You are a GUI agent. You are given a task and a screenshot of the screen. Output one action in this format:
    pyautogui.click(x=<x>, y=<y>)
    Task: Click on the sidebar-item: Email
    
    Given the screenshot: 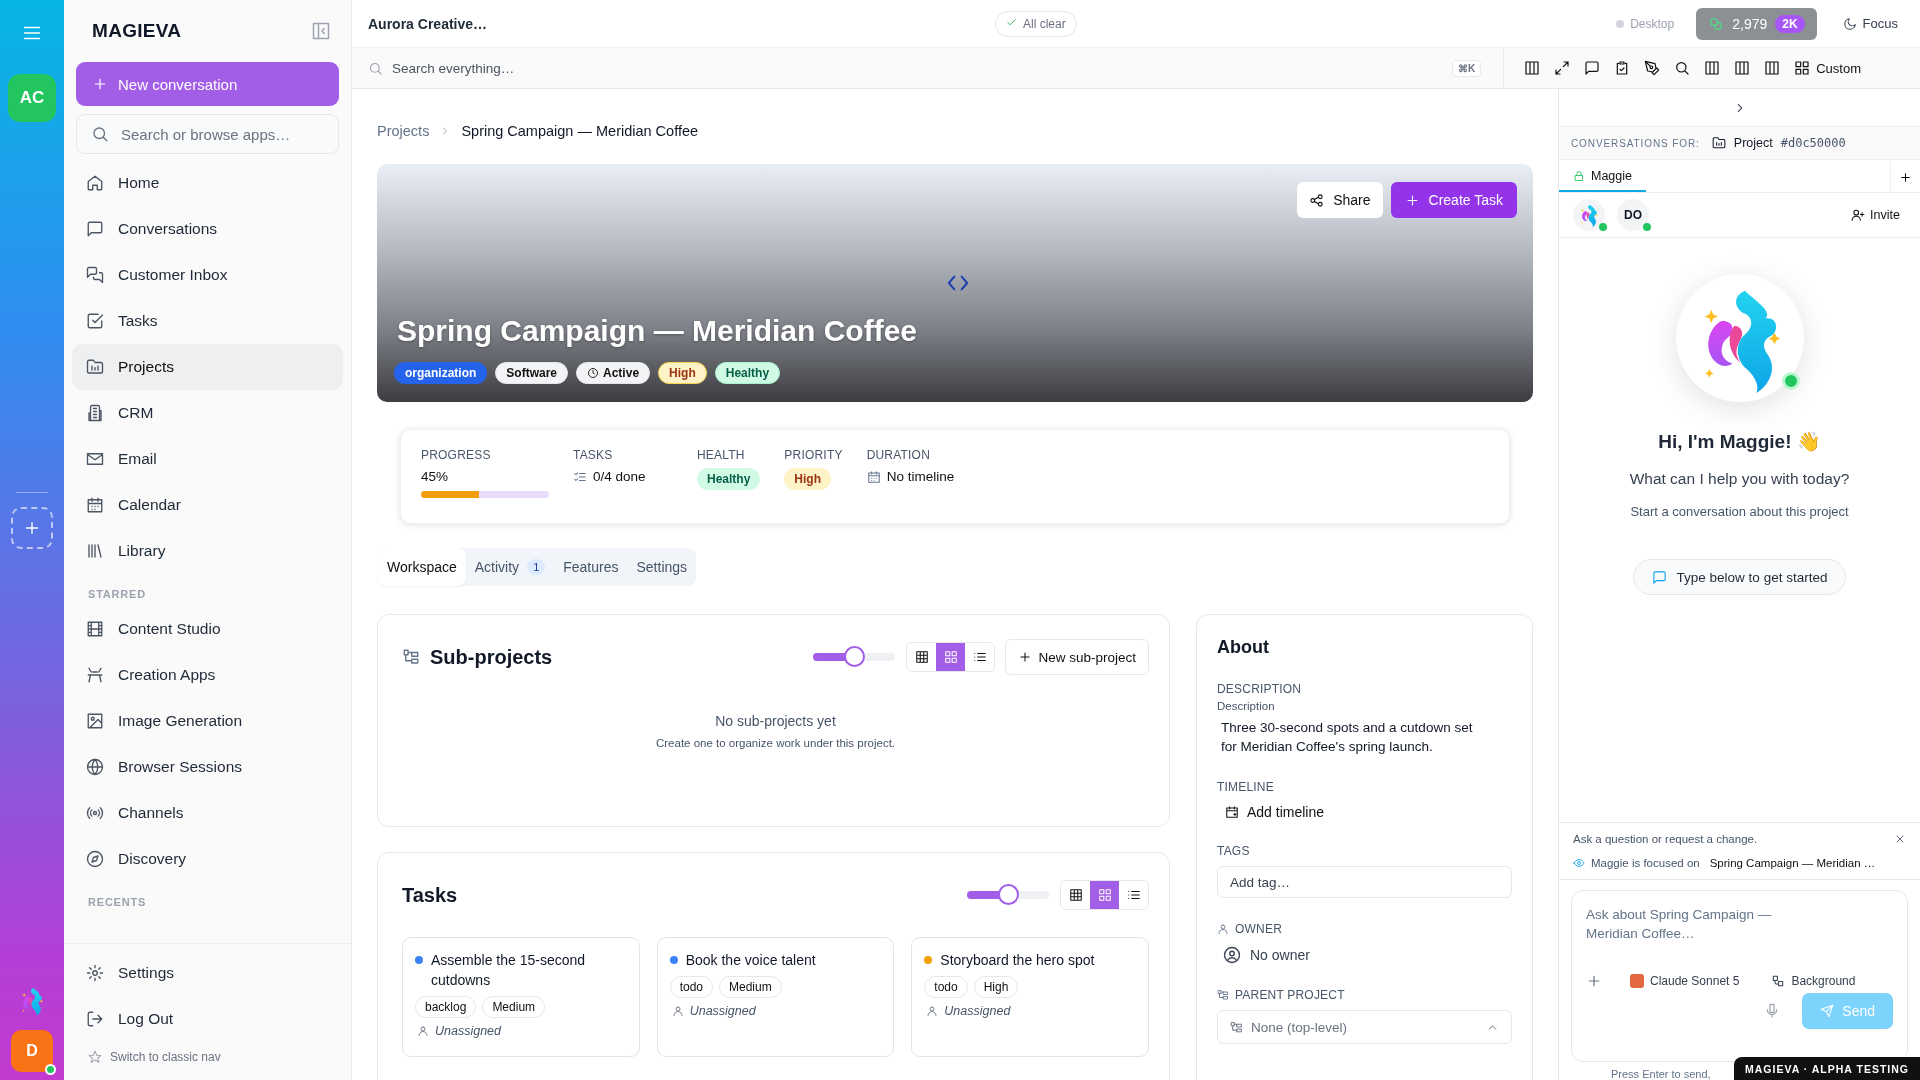 What is the action you would take?
    pyautogui.click(x=207, y=459)
    